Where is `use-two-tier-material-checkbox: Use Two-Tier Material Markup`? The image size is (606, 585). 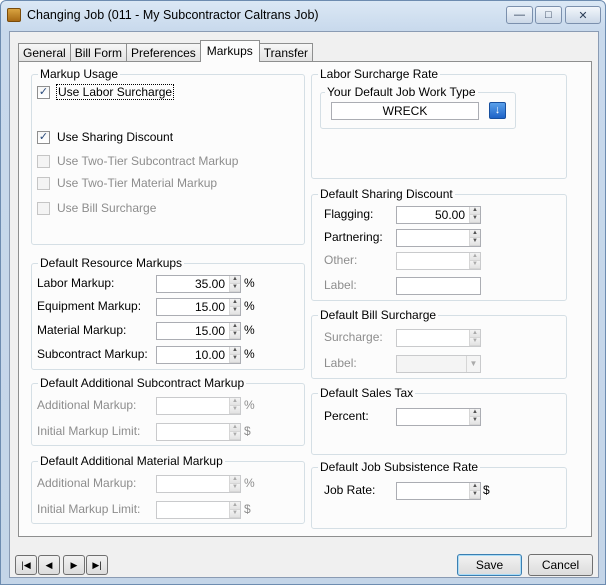 use-two-tier-material-checkbox: Use Two-Tier Material Markup is located at coordinates (127, 183).